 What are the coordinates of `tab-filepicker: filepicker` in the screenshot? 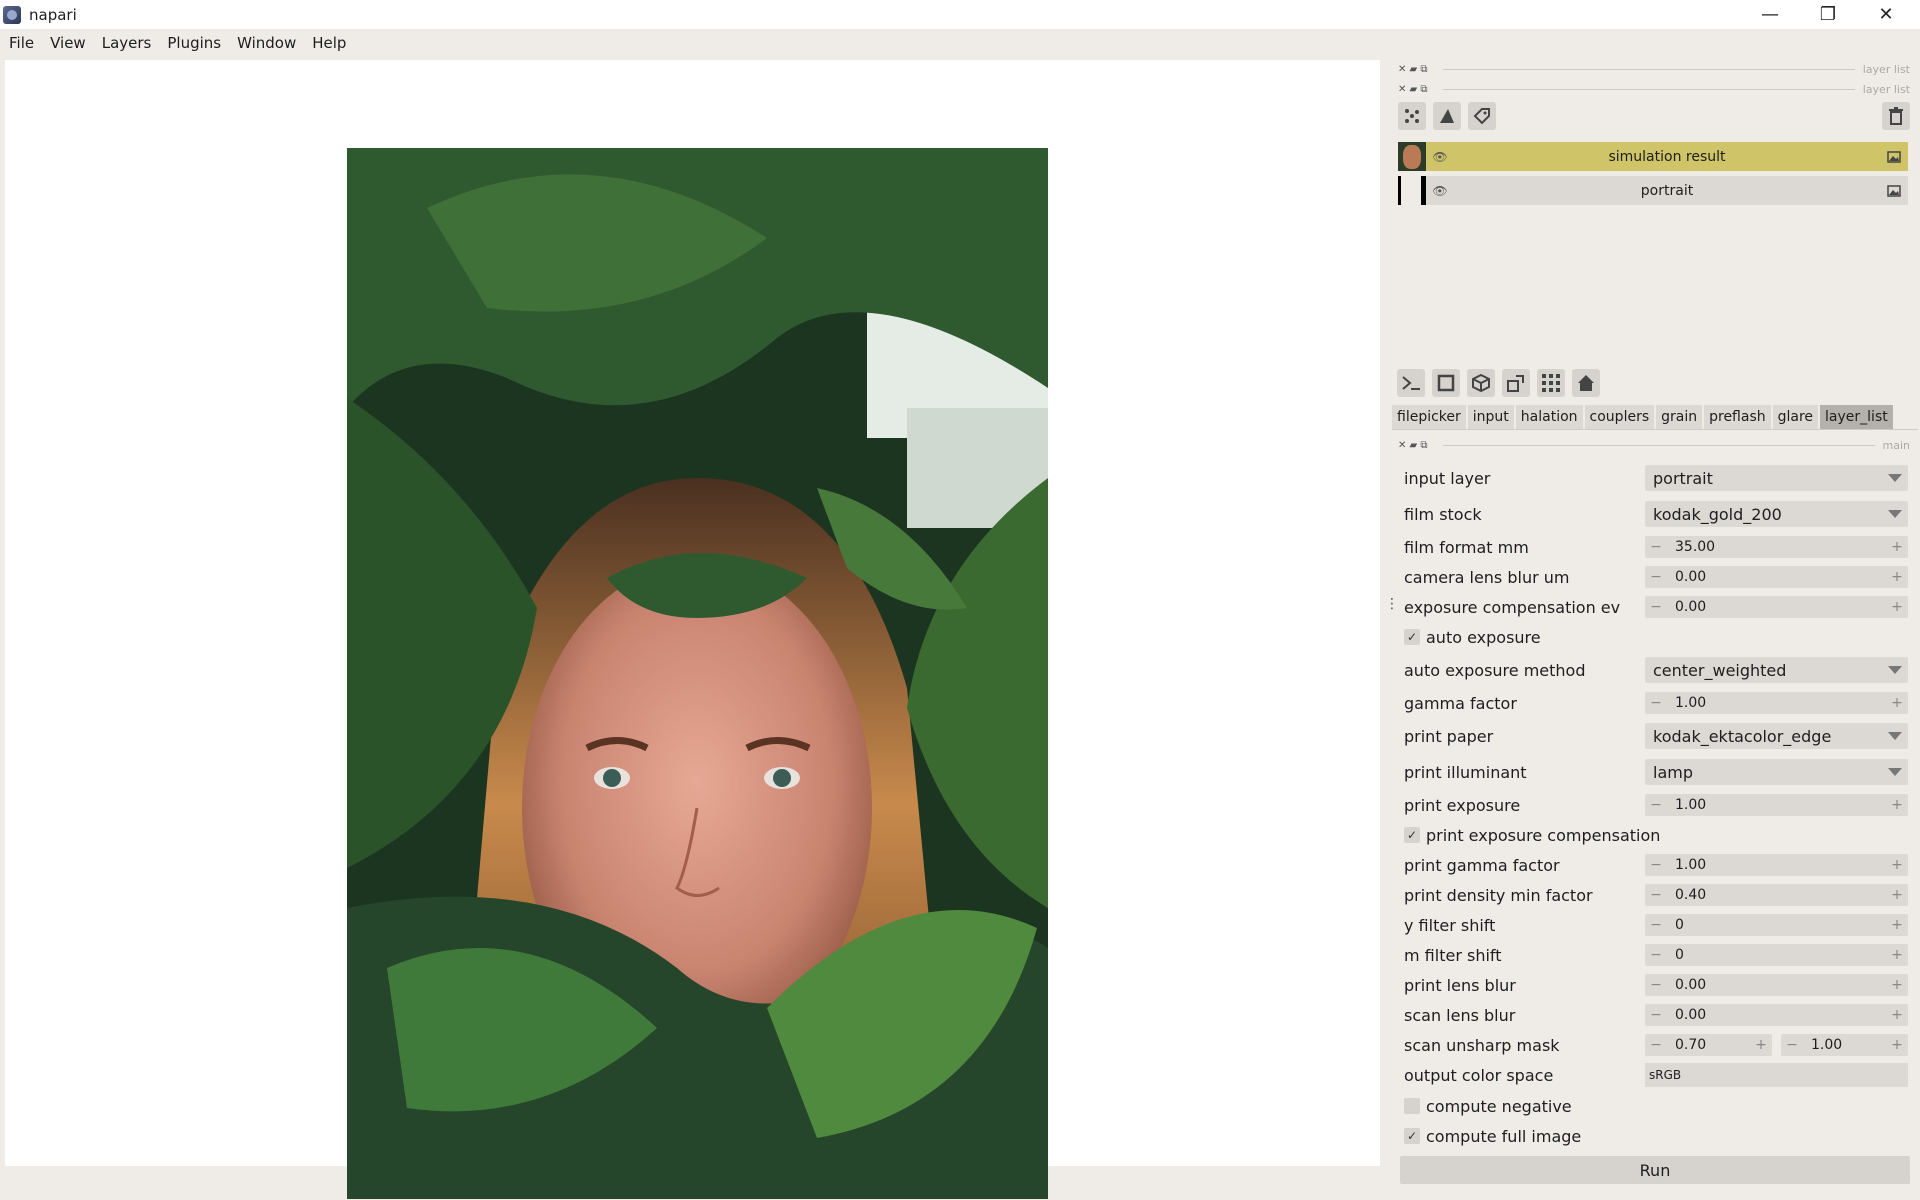 It's located at (1430, 417).